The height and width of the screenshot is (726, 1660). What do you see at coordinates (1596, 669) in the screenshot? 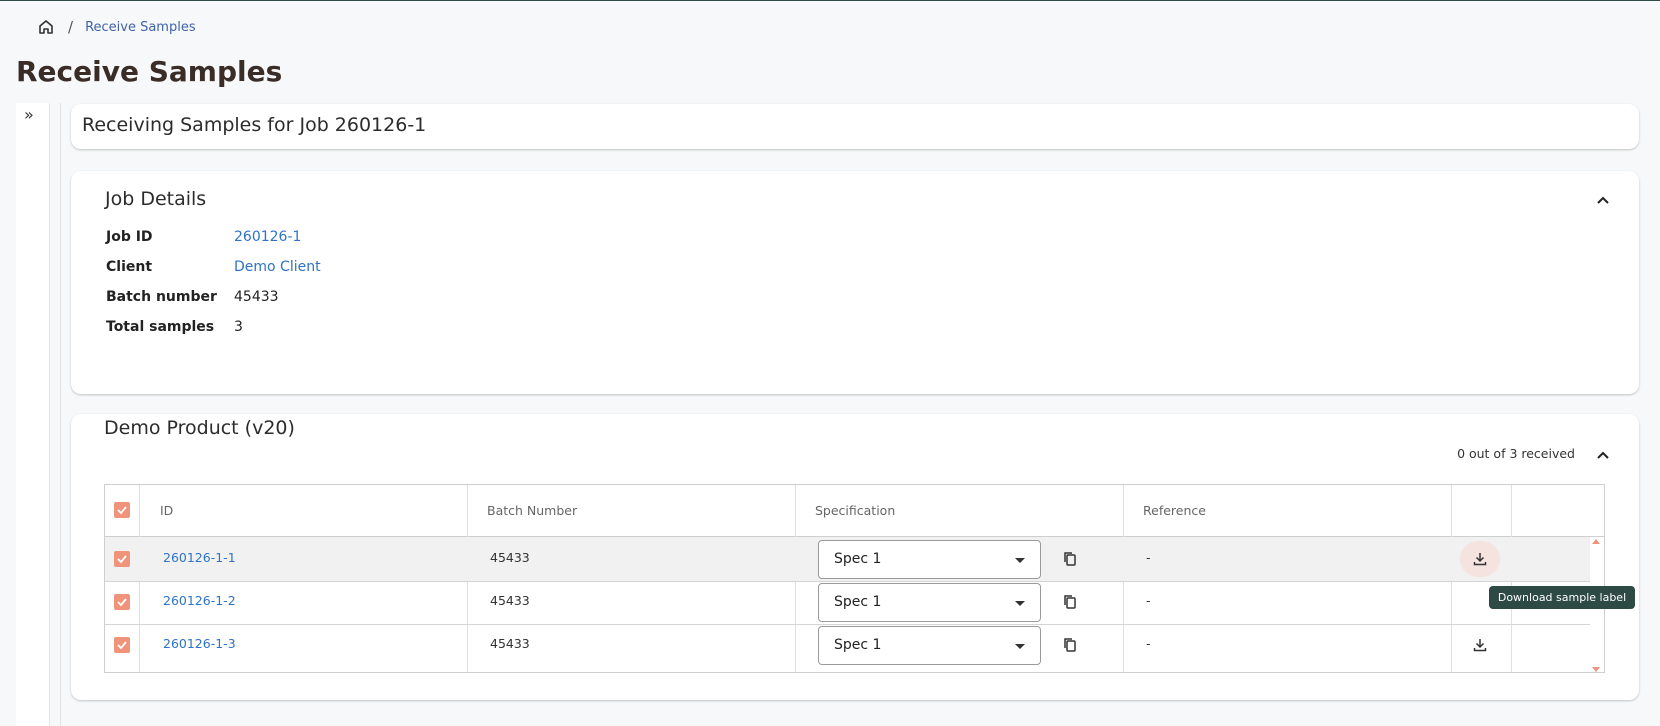
I see `scroll-down-arrow-icon` at bounding box center [1596, 669].